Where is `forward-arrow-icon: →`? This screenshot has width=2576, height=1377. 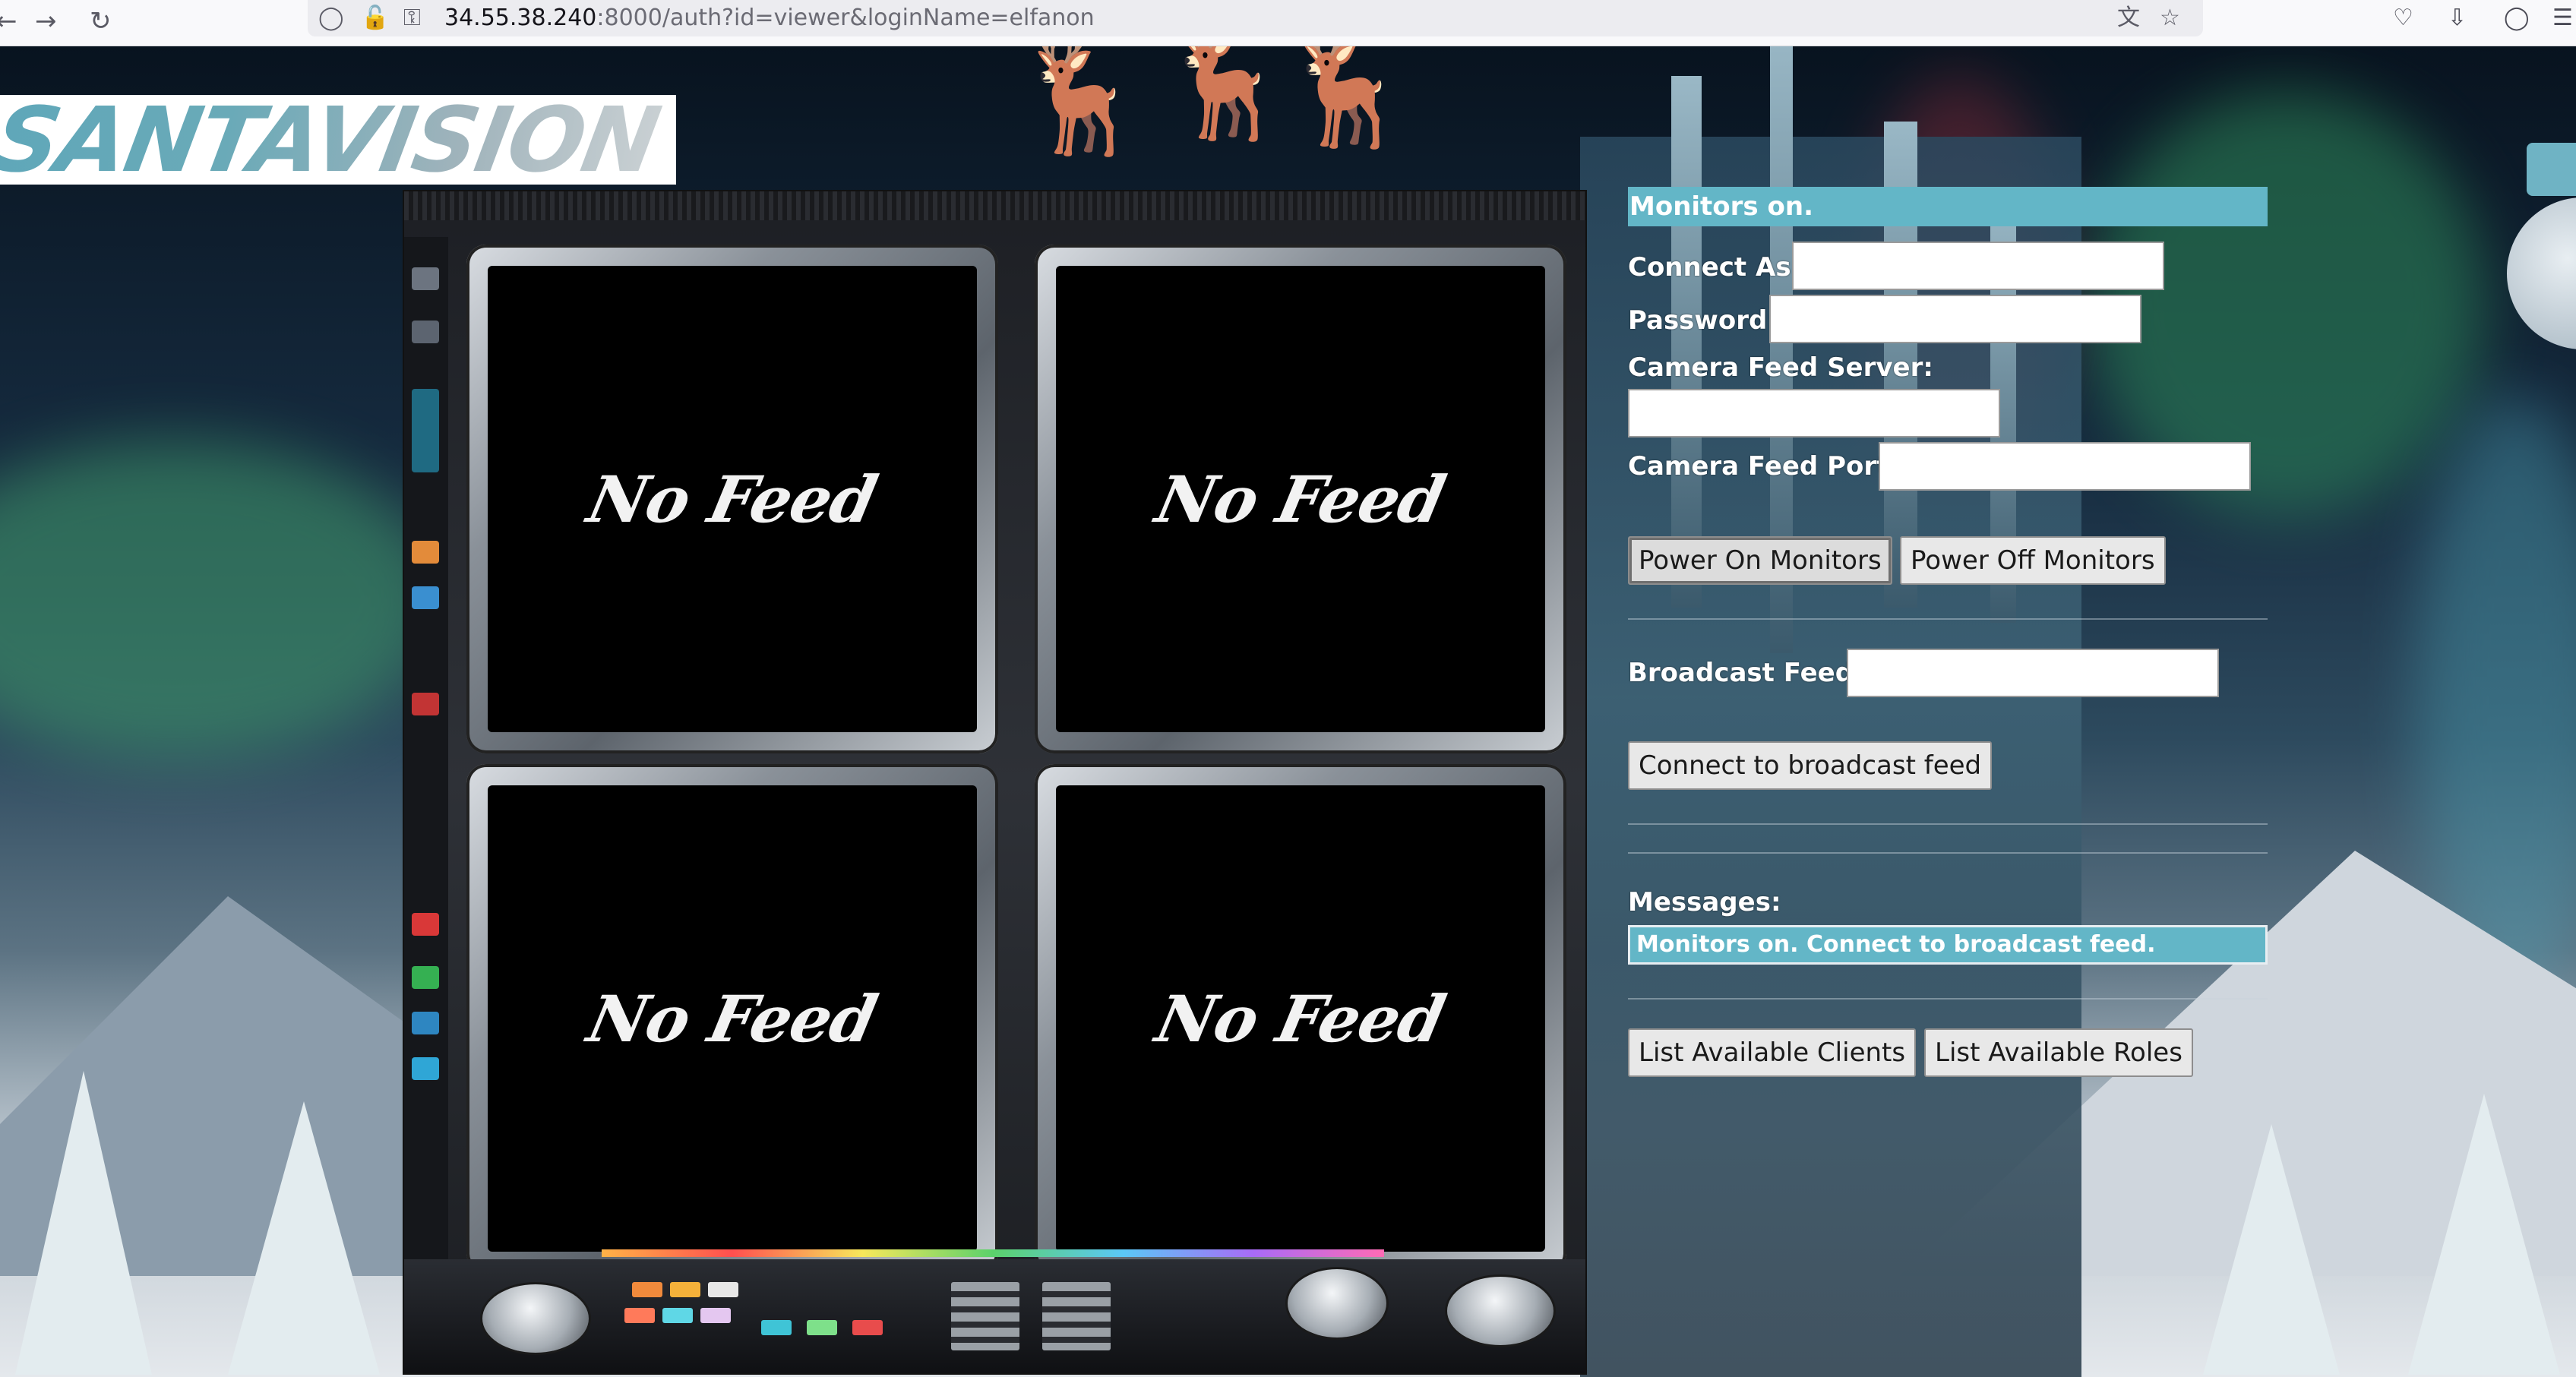 forward-arrow-icon: → is located at coordinates (46, 21).